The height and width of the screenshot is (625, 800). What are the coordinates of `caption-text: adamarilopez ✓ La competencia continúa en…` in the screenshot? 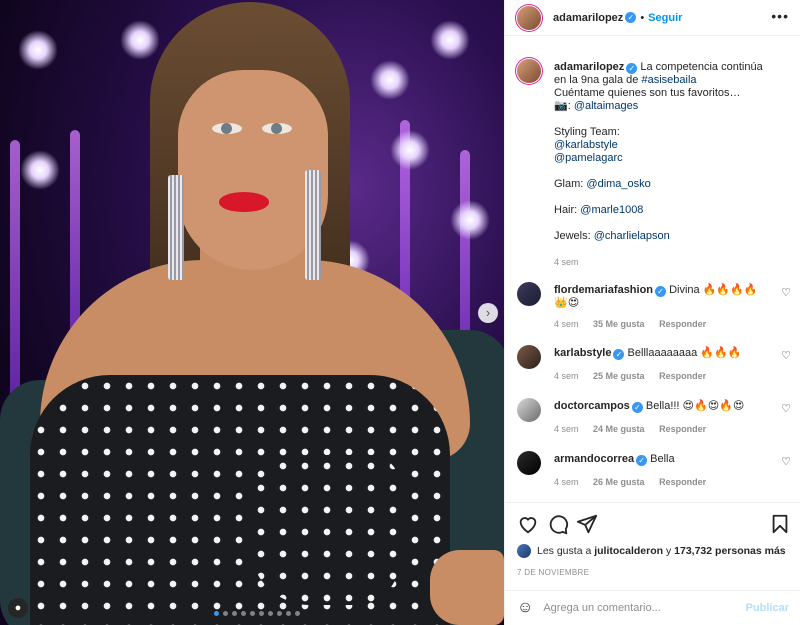 It's located at (662, 165).